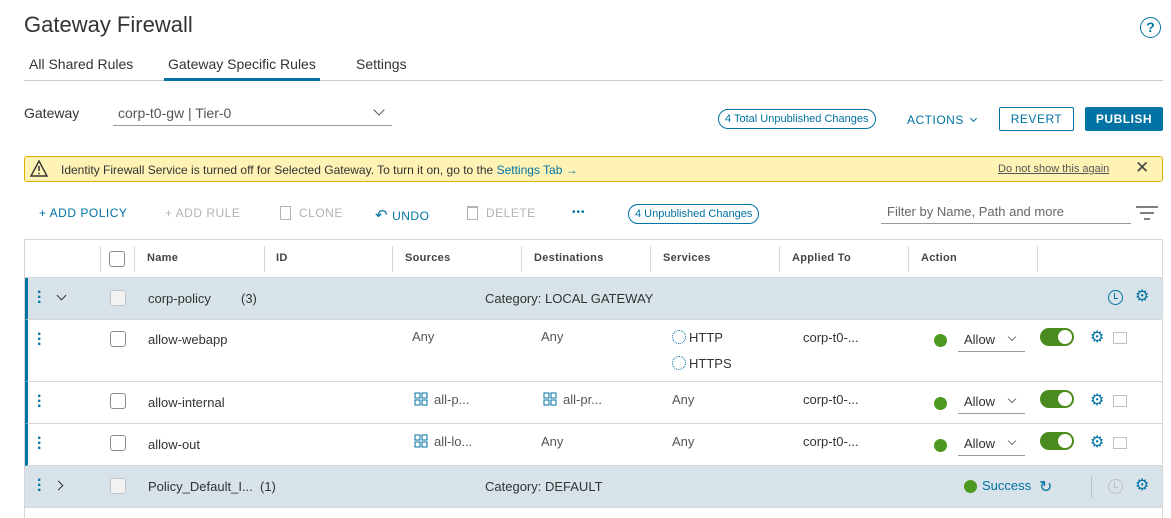 The width and height of the screenshot is (1171, 518). I want to click on select-all-checkbox, so click(117, 259).